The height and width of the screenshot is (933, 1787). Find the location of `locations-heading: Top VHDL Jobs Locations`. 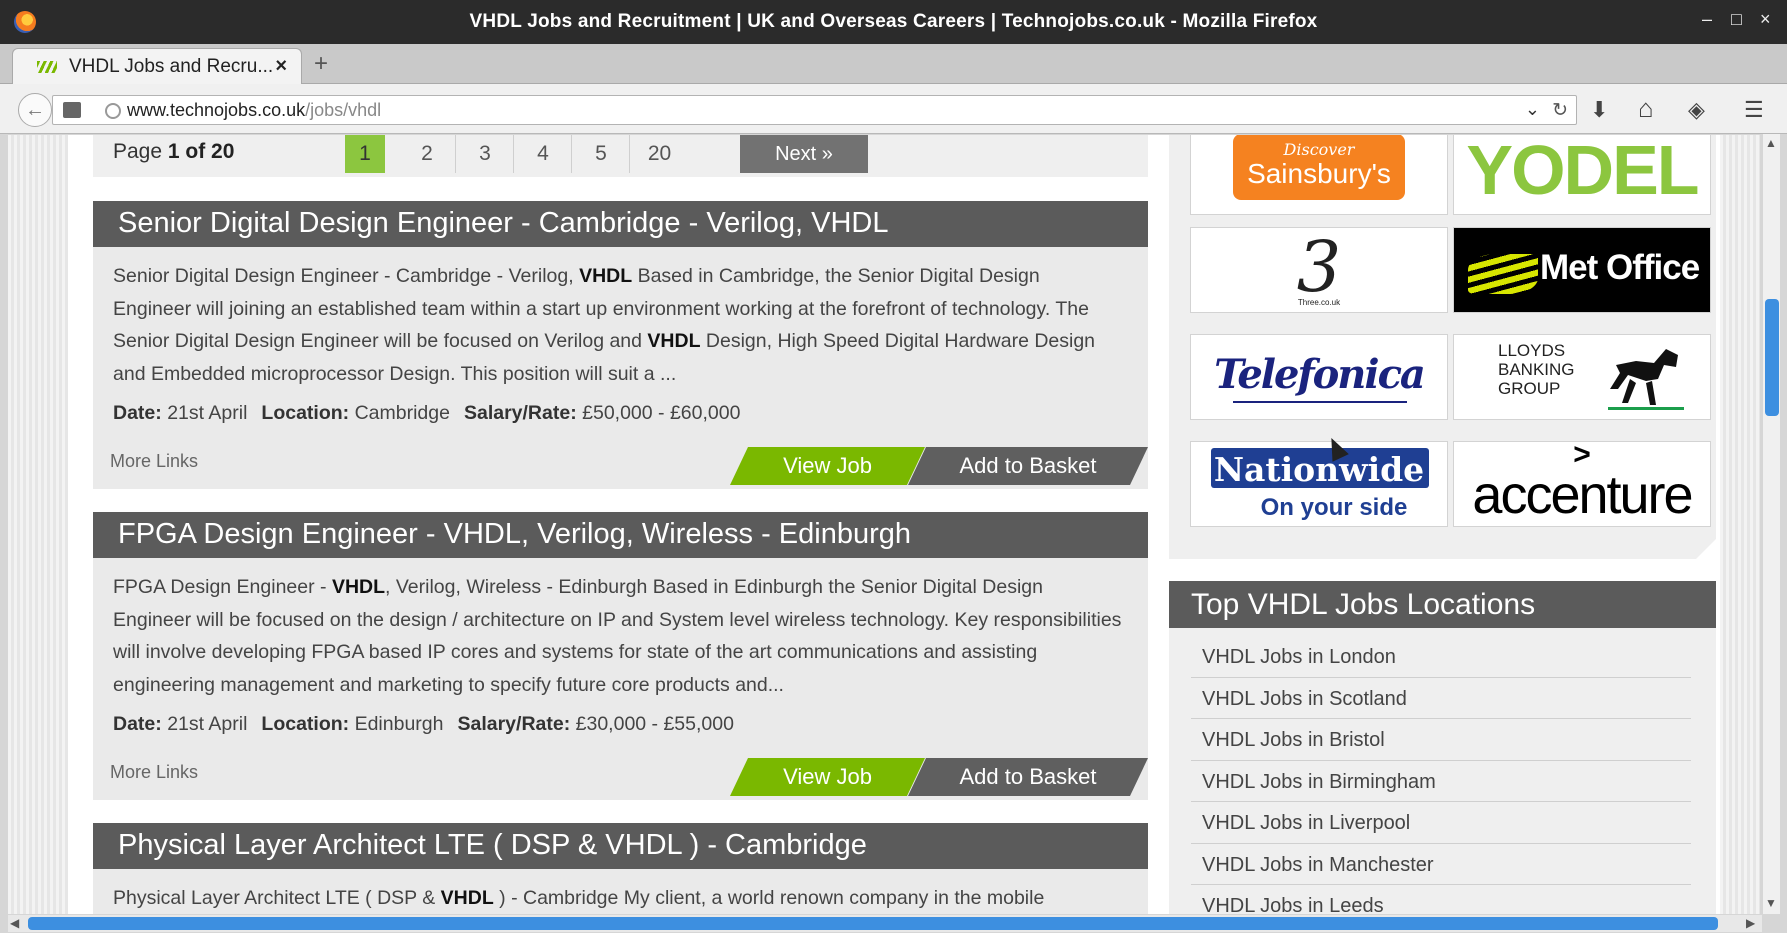

locations-heading: Top VHDL Jobs Locations is located at coordinates (1442, 604).